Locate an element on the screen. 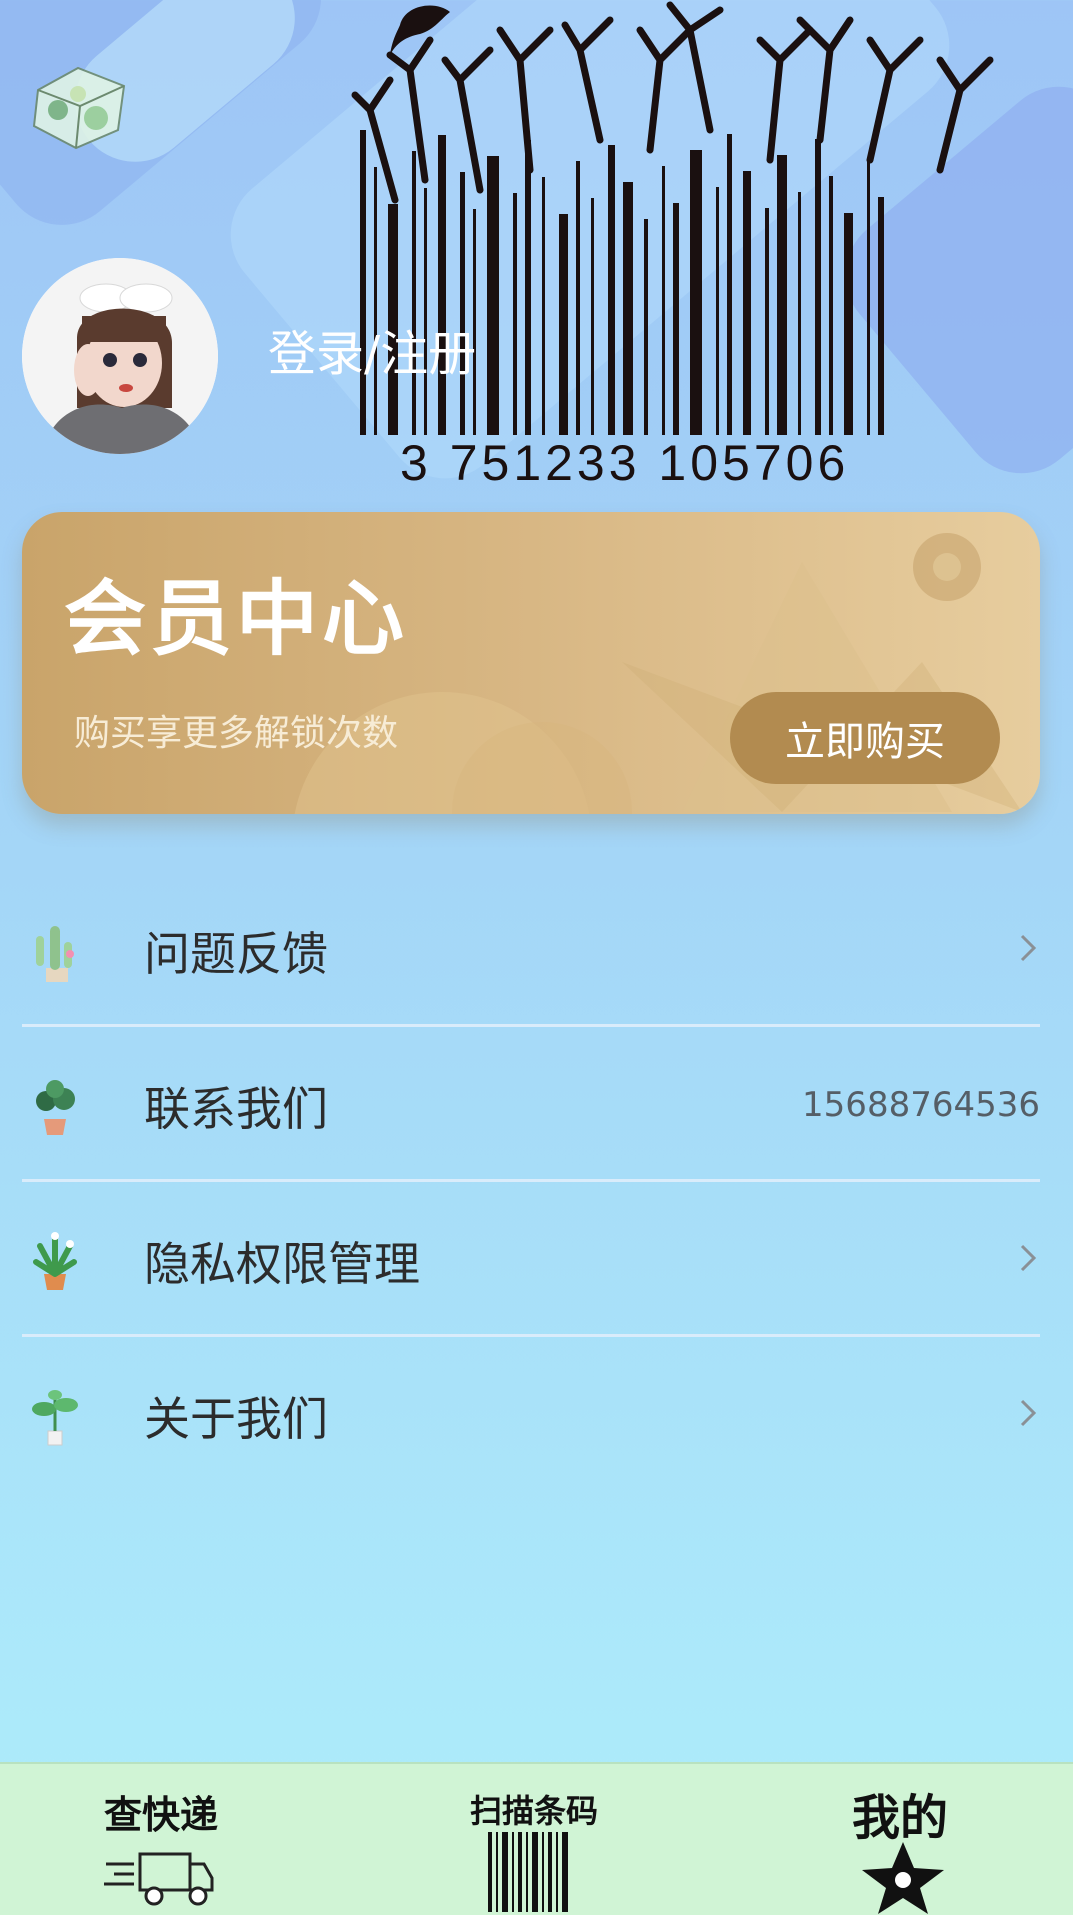  menu-item-about: 关于我们 is located at coordinates (531, 1413).